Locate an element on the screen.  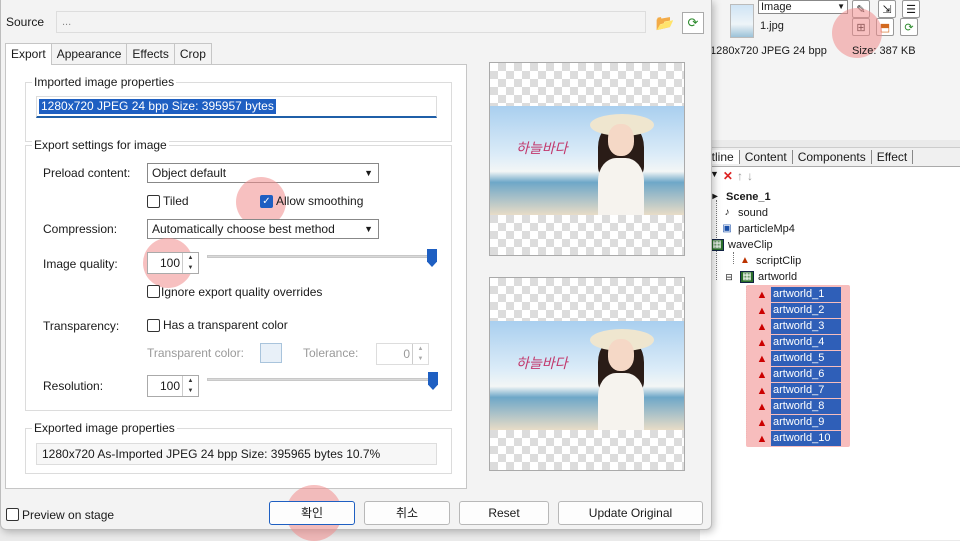
tree-item-artworld-5: ▲ artworld_5 is located at coordinates (798, 358).